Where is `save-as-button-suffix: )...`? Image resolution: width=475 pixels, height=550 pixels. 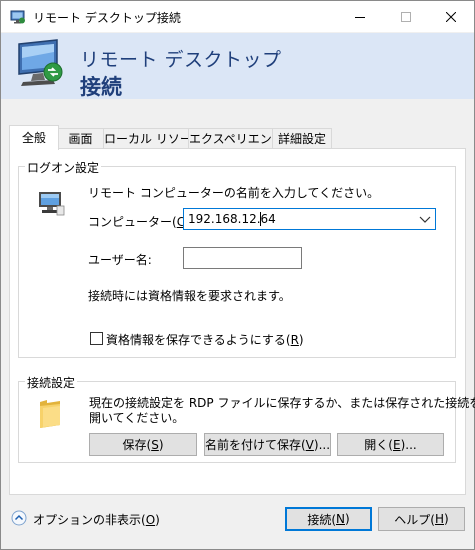
save-as-button-suffix: )... is located at coordinates (322, 444).